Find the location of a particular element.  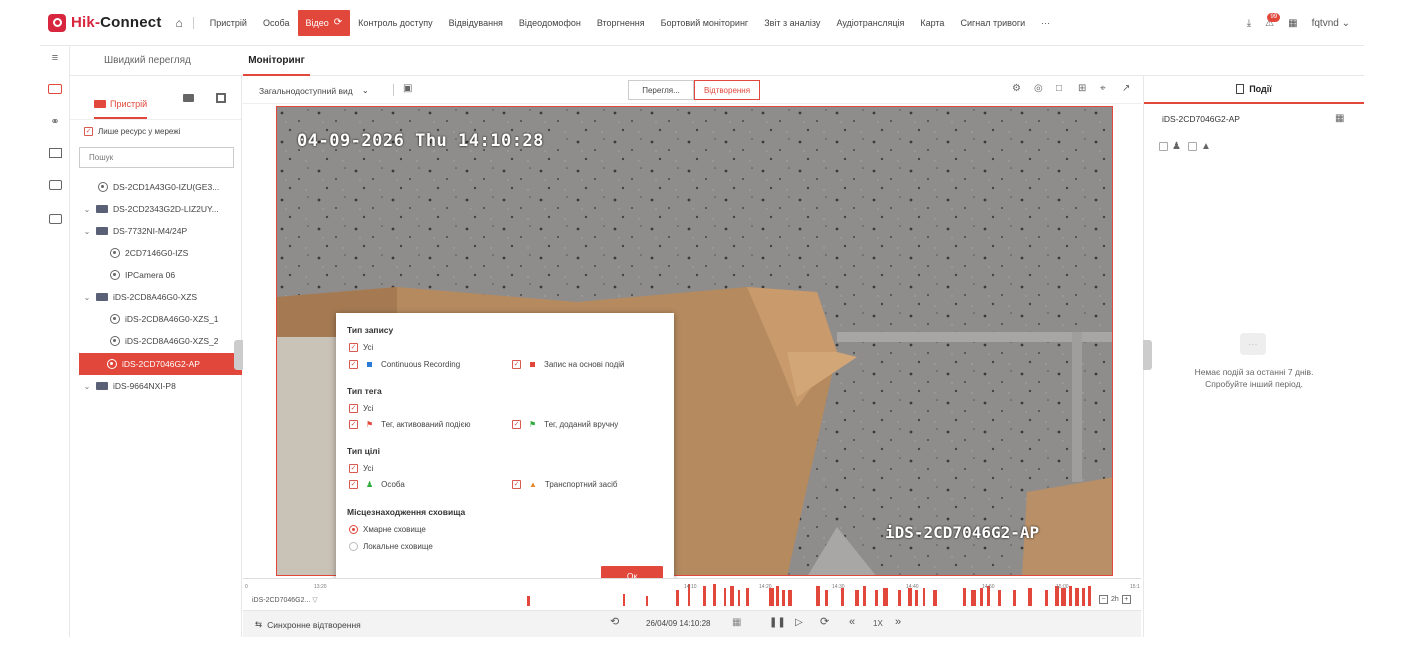

target-all-checkbox: ✓ Усі is located at coordinates (361, 468).